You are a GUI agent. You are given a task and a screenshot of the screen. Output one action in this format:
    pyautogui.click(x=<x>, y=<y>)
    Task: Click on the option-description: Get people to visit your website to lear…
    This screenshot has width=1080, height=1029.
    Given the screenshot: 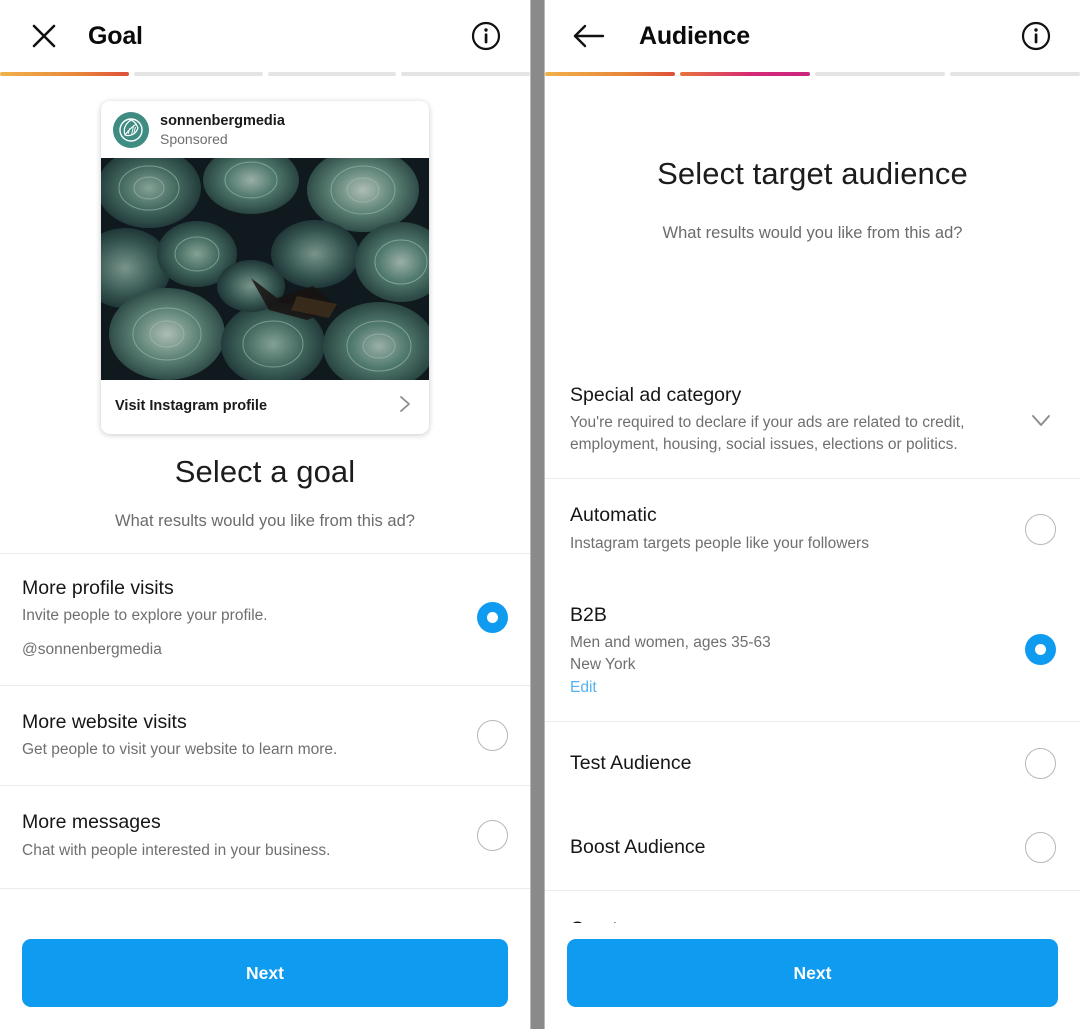 What is the action you would take?
    pyautogui.click(x=180, y=750)
    